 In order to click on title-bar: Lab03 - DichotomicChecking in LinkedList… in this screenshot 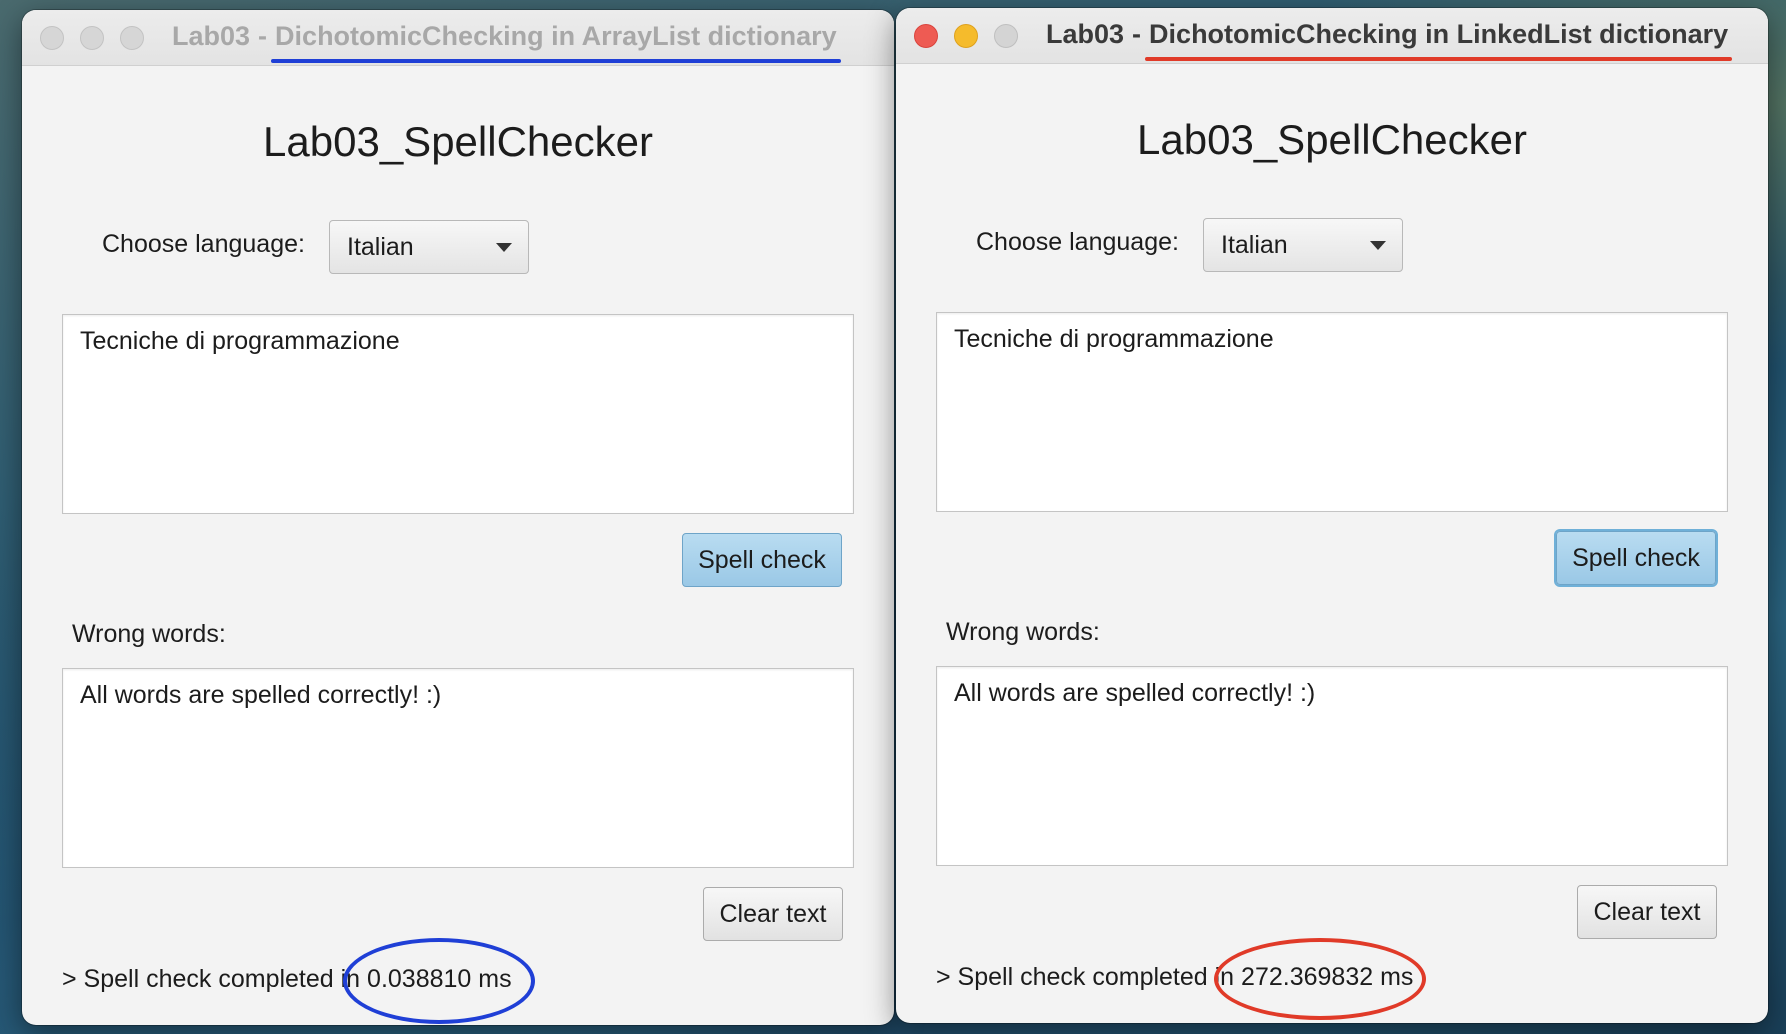, I will do `click(1332, 36)`.